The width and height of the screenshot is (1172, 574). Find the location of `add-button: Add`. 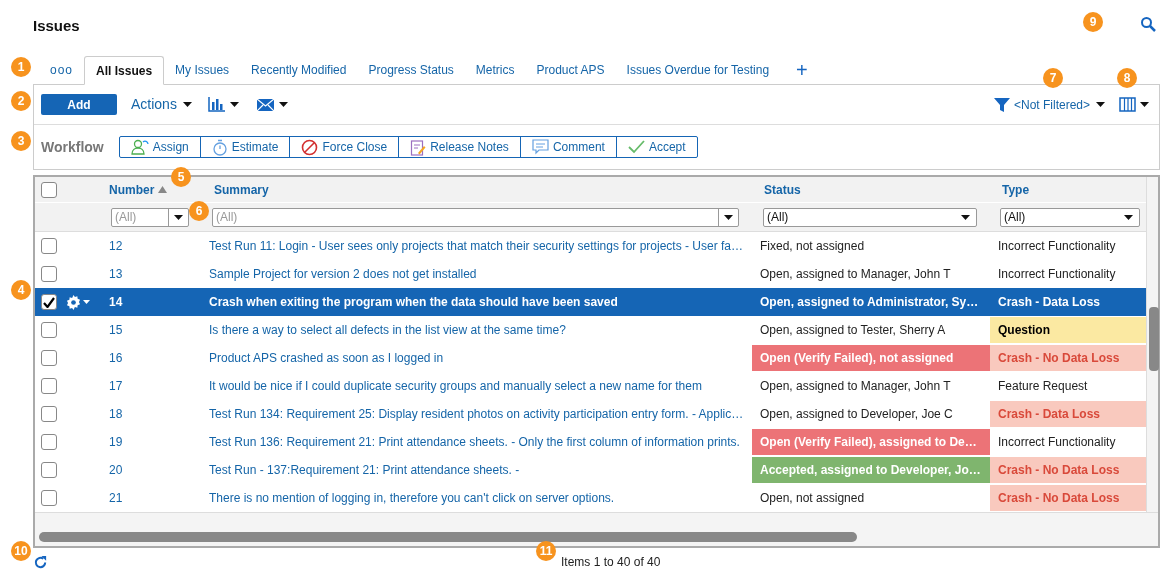

add-button: Add is located at coordinates (79, 104).